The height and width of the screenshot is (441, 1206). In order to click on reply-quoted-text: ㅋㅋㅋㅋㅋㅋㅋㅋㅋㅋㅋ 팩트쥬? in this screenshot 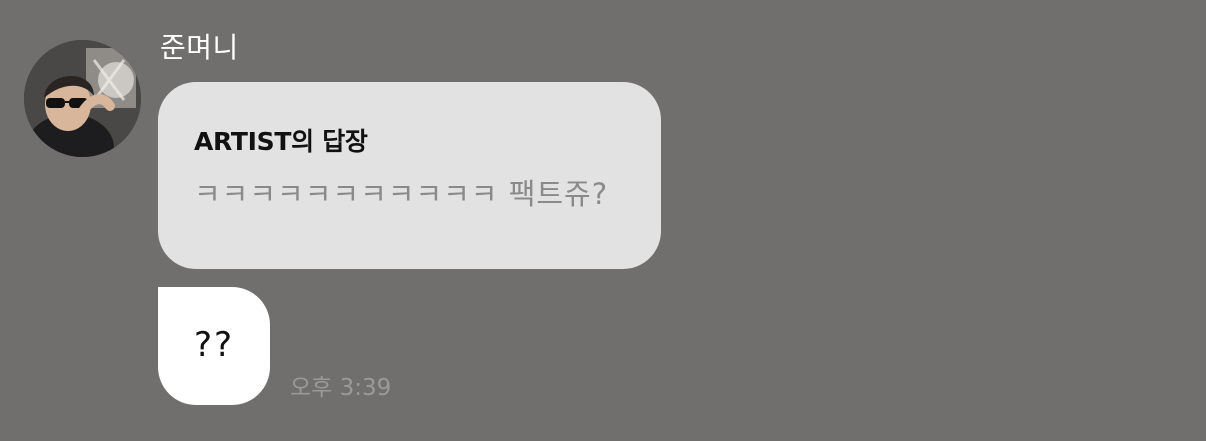, I will do `click(401, 194)`.